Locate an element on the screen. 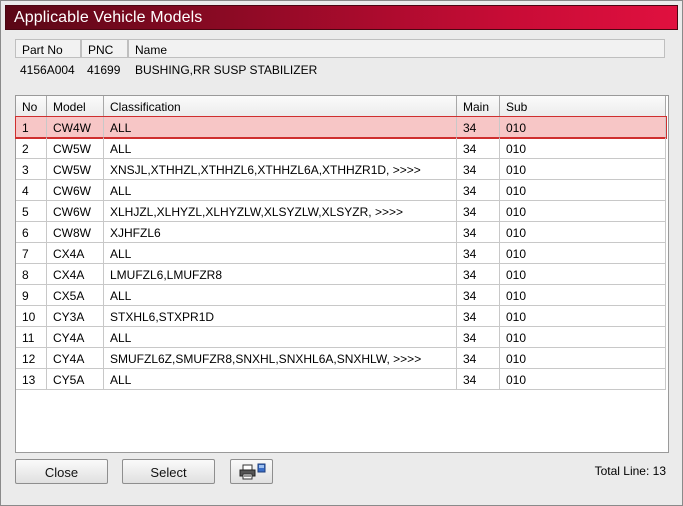 The image size is (683, 506). part-no-header: Part No is located at coordinates (48, 48).